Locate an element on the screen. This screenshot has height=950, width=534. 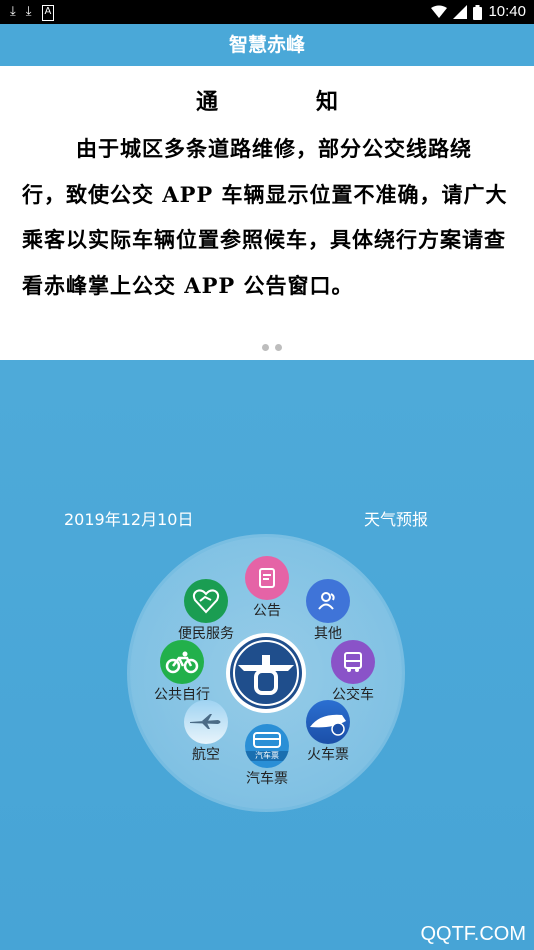
menu-label: 公共自行 is located at coordinates (182, 695).